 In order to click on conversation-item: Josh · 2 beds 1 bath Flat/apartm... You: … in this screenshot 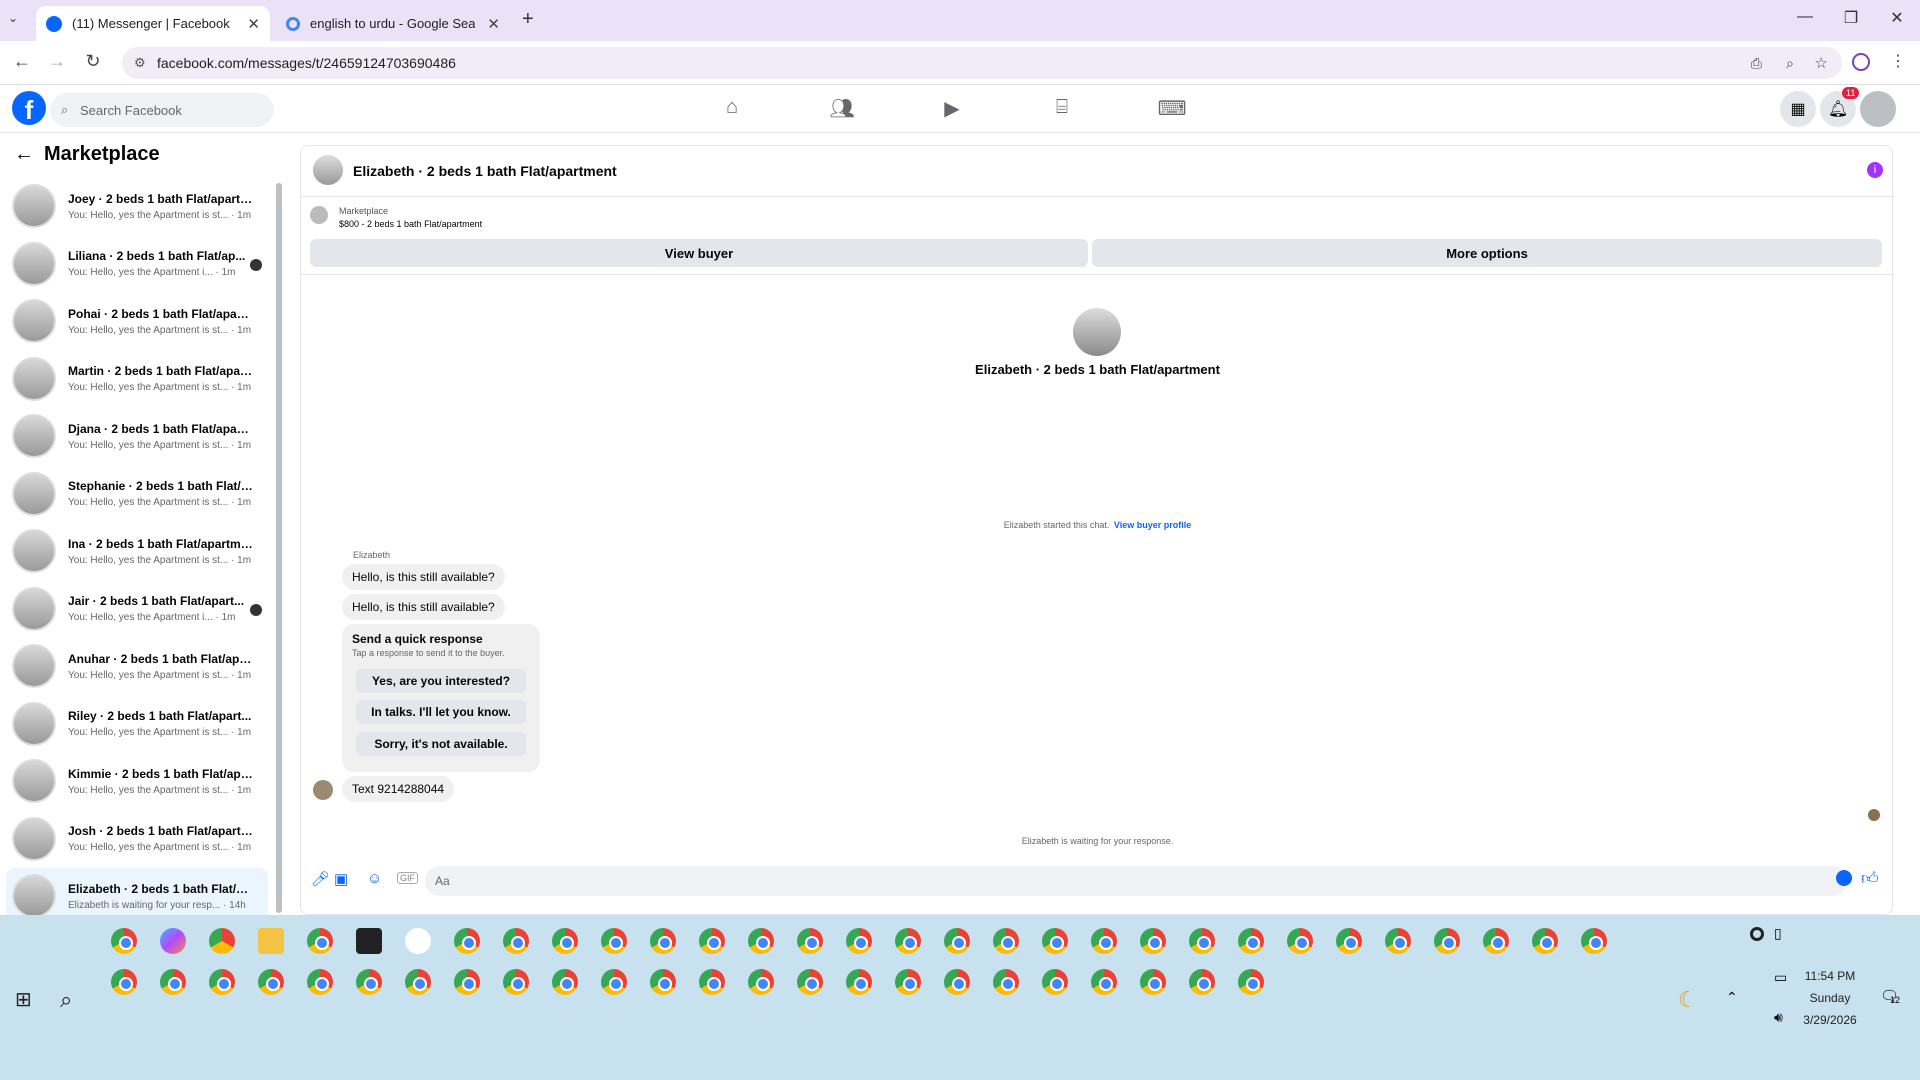, I will do `click(137, 839)`.